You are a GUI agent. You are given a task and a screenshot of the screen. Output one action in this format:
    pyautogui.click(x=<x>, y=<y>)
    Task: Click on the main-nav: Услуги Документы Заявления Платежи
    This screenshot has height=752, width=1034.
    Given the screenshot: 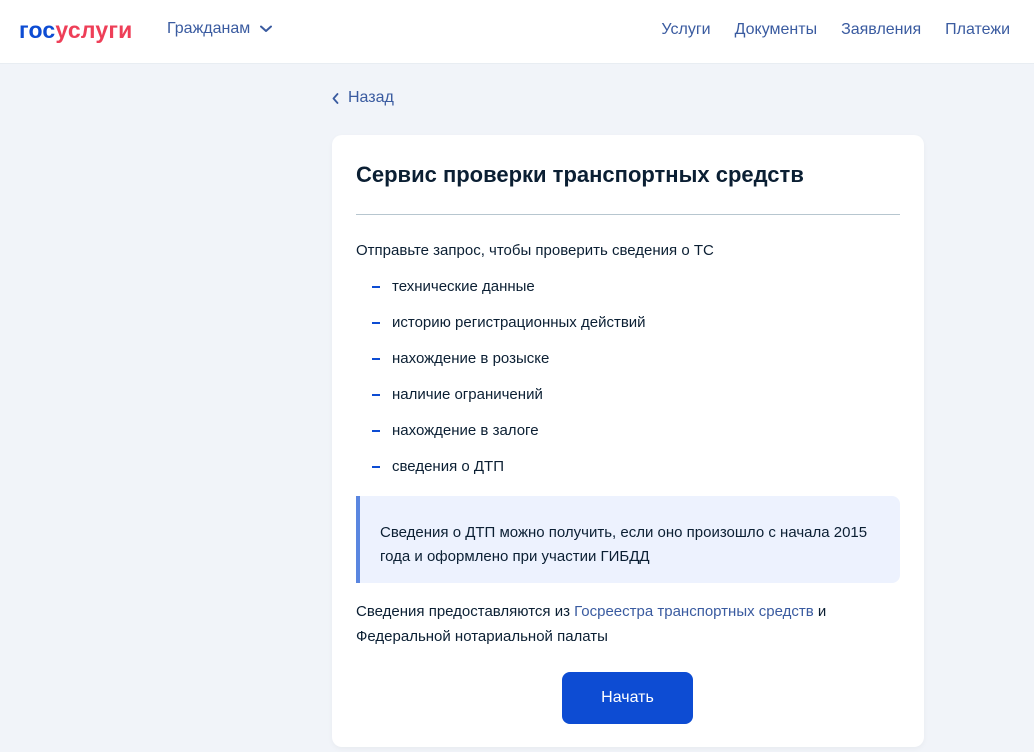 What is the action you would take?
    pyautogui.click(x=823, y=30)
    